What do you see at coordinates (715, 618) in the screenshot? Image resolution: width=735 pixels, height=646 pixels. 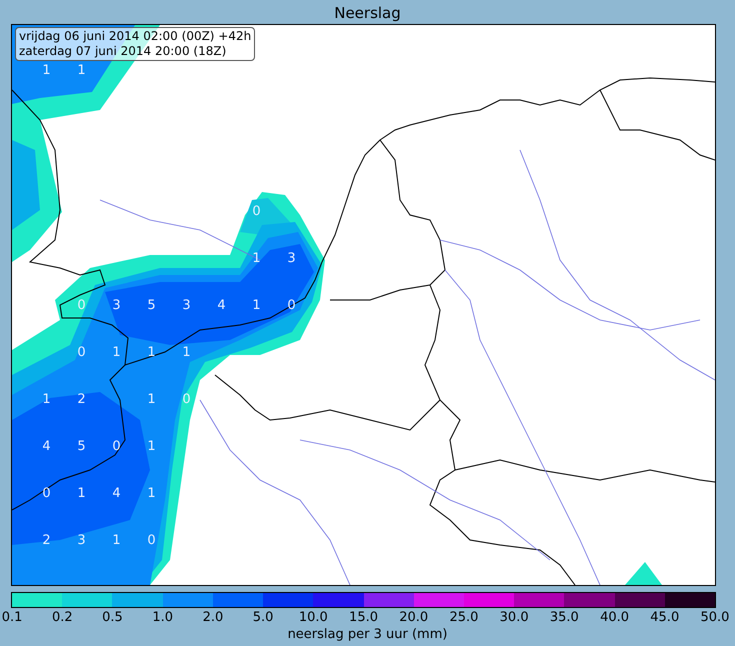 I see `colorbar-tick-label: 50.0` at bounding box center [715, 618].